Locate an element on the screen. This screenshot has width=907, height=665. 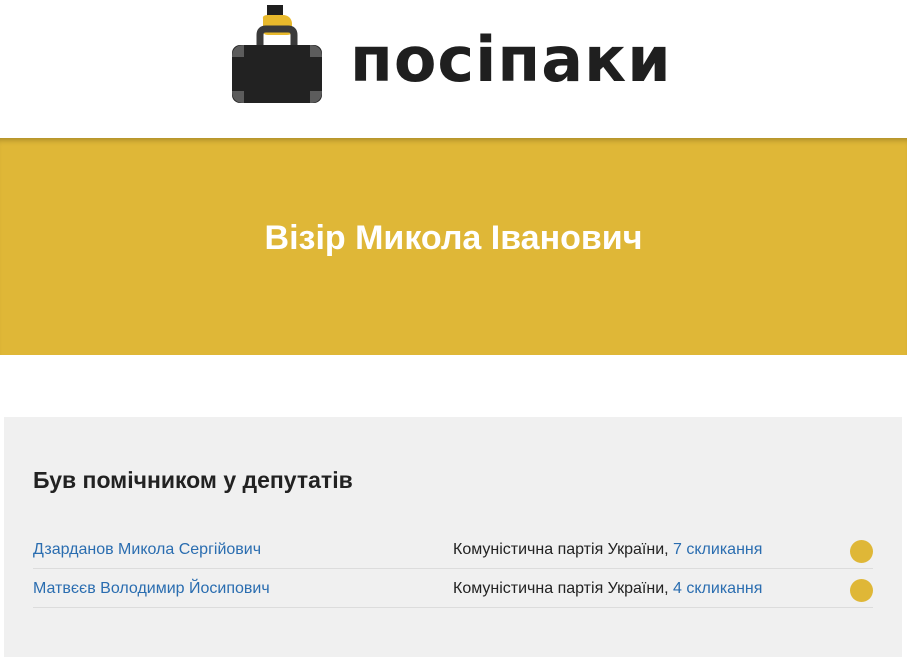
section-title: Був помічником у депутатів is located at coordinates (193, 480).